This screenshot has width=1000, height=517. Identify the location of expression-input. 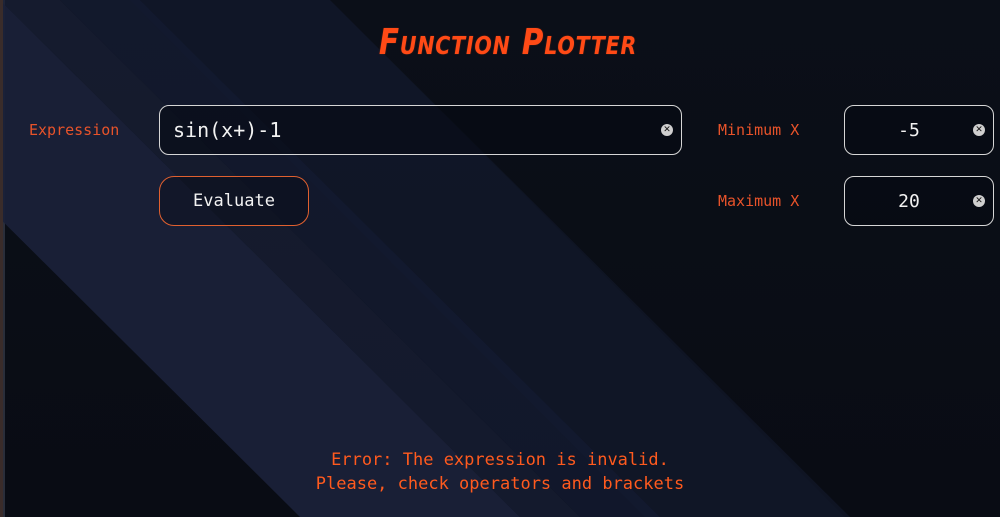
(420, 130).